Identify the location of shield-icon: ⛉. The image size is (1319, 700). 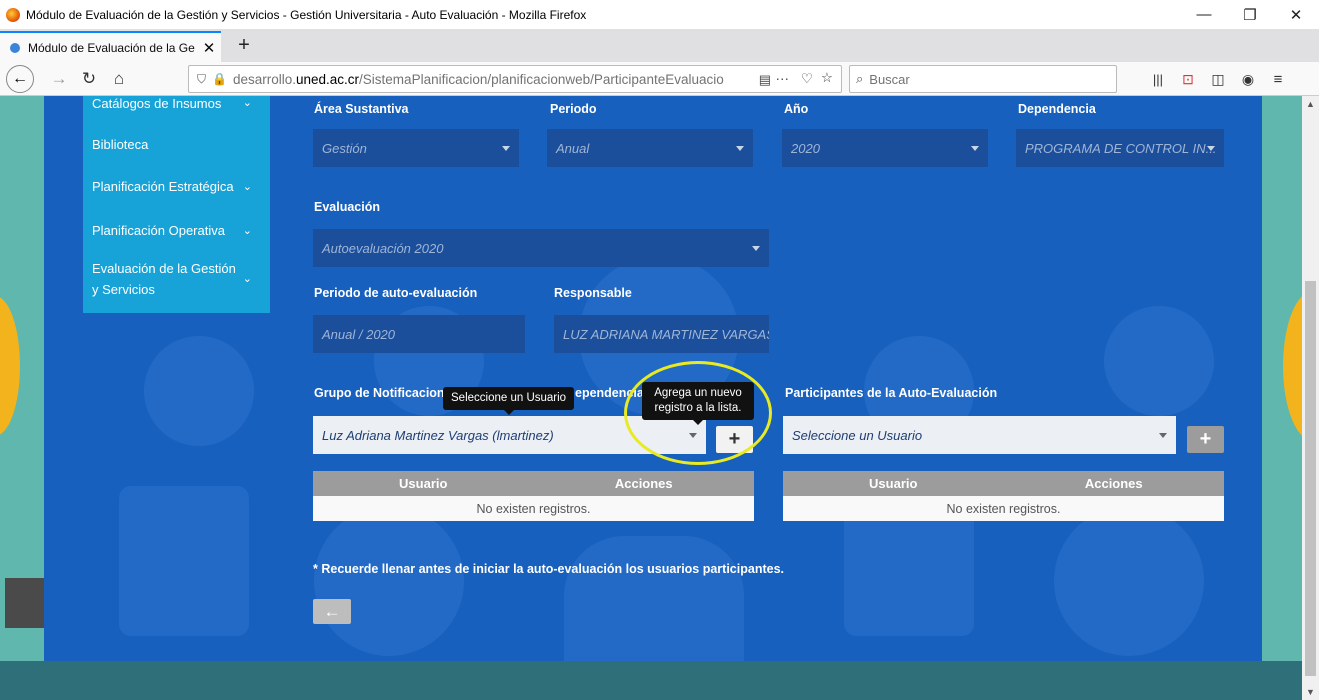
(202, 78).